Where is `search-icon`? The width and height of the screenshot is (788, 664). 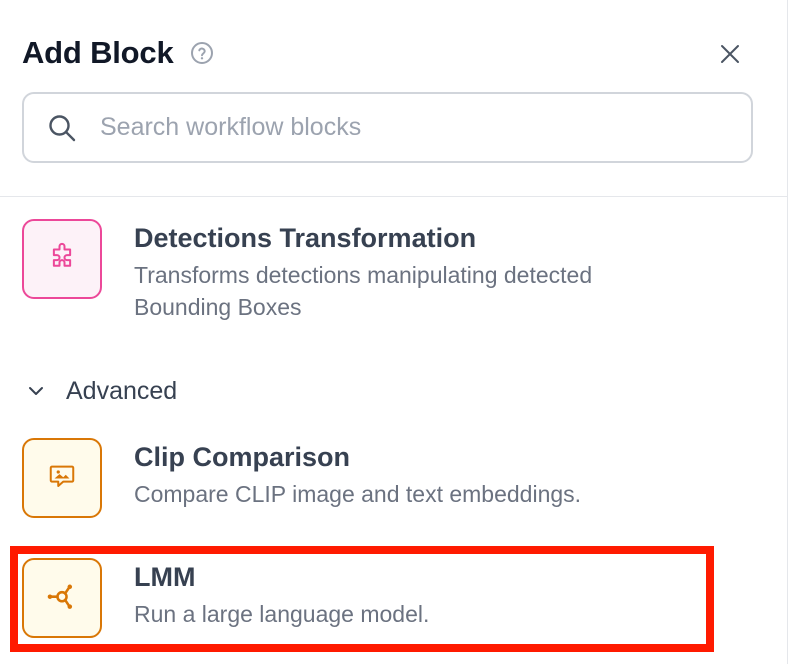
search-icon is located at coordinates (62, 128).